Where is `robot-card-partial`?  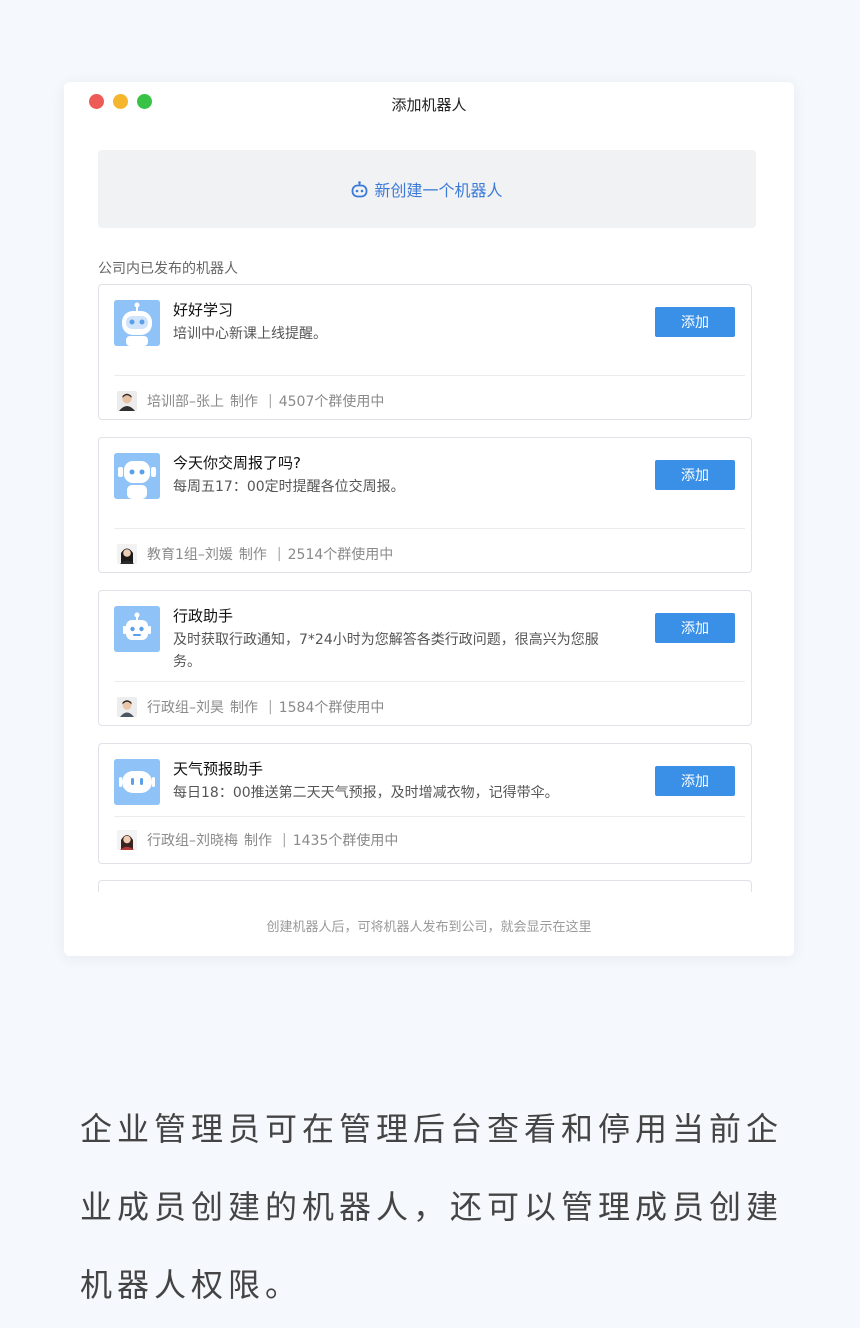 robot-card-partial is located at coordinates (425, 886).